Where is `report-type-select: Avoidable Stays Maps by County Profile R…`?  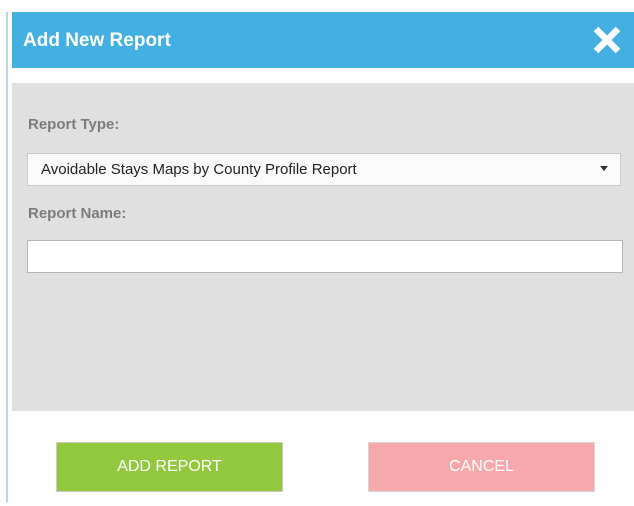
report-type-select: Avoidable Stays Maps by County Profile R… is located at coordinates (324, 169).